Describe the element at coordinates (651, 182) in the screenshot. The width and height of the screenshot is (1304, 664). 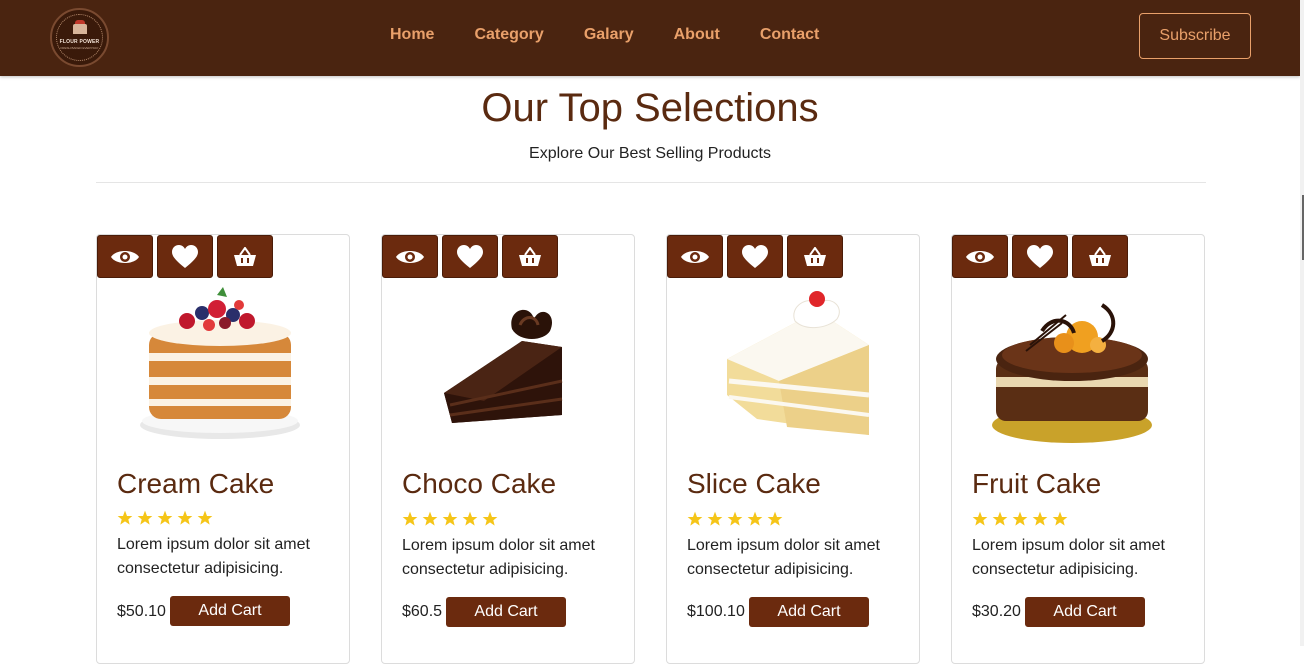
I see `divider` at that location.